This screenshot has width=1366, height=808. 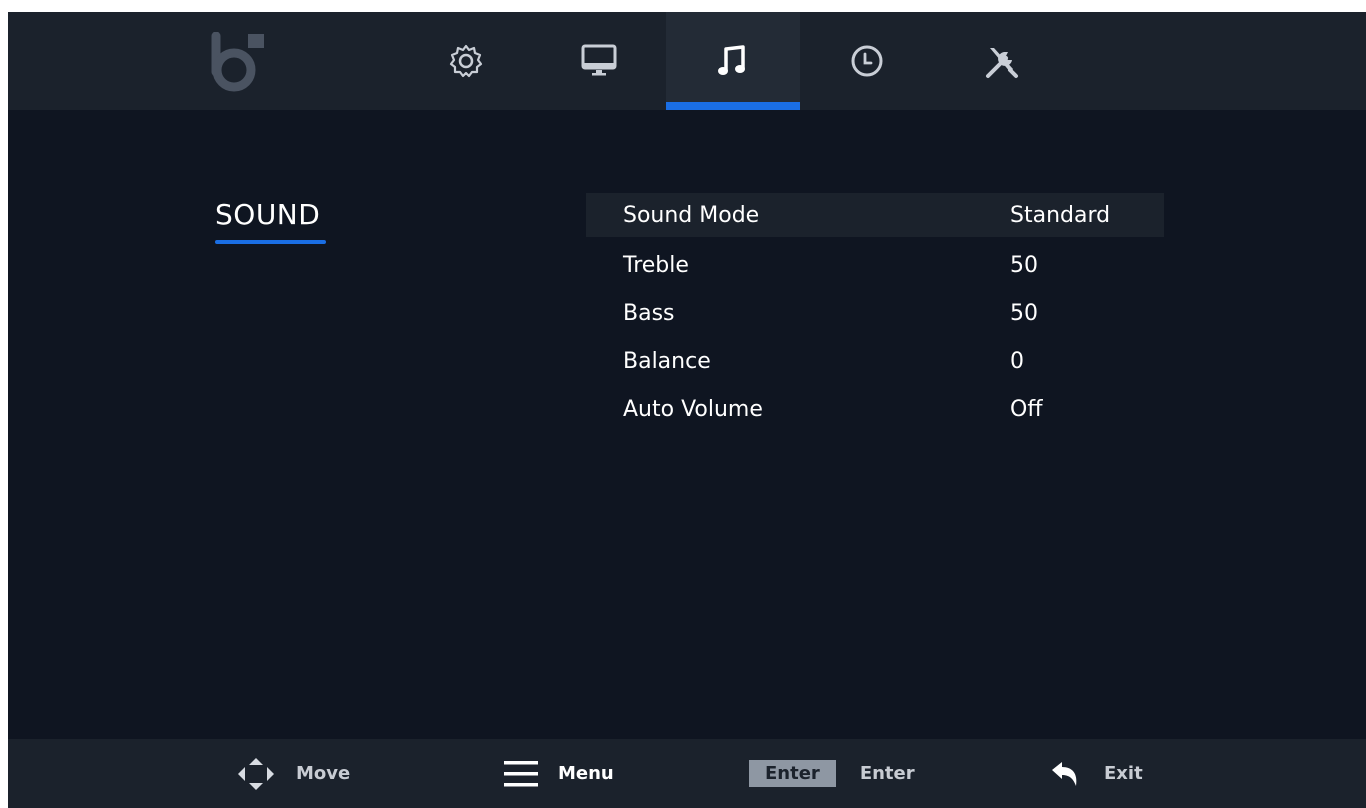 I want to click on tab-setup, so click(x=1001, y=61).